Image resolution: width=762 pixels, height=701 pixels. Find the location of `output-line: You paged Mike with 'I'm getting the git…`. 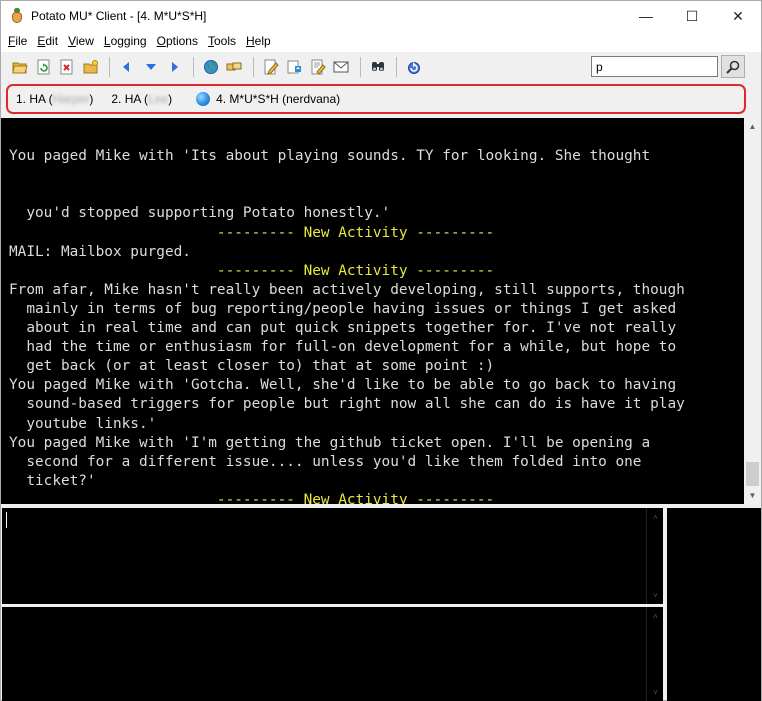

output-line: You paged Mike with 'I'm getting the git… is located at coordinates (330, 442).